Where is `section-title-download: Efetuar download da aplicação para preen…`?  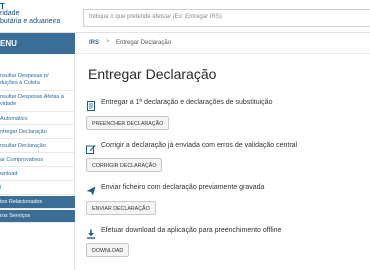 section-title-download: Efetuar download da aplicação para preen… is located at coordinates (191, 230).